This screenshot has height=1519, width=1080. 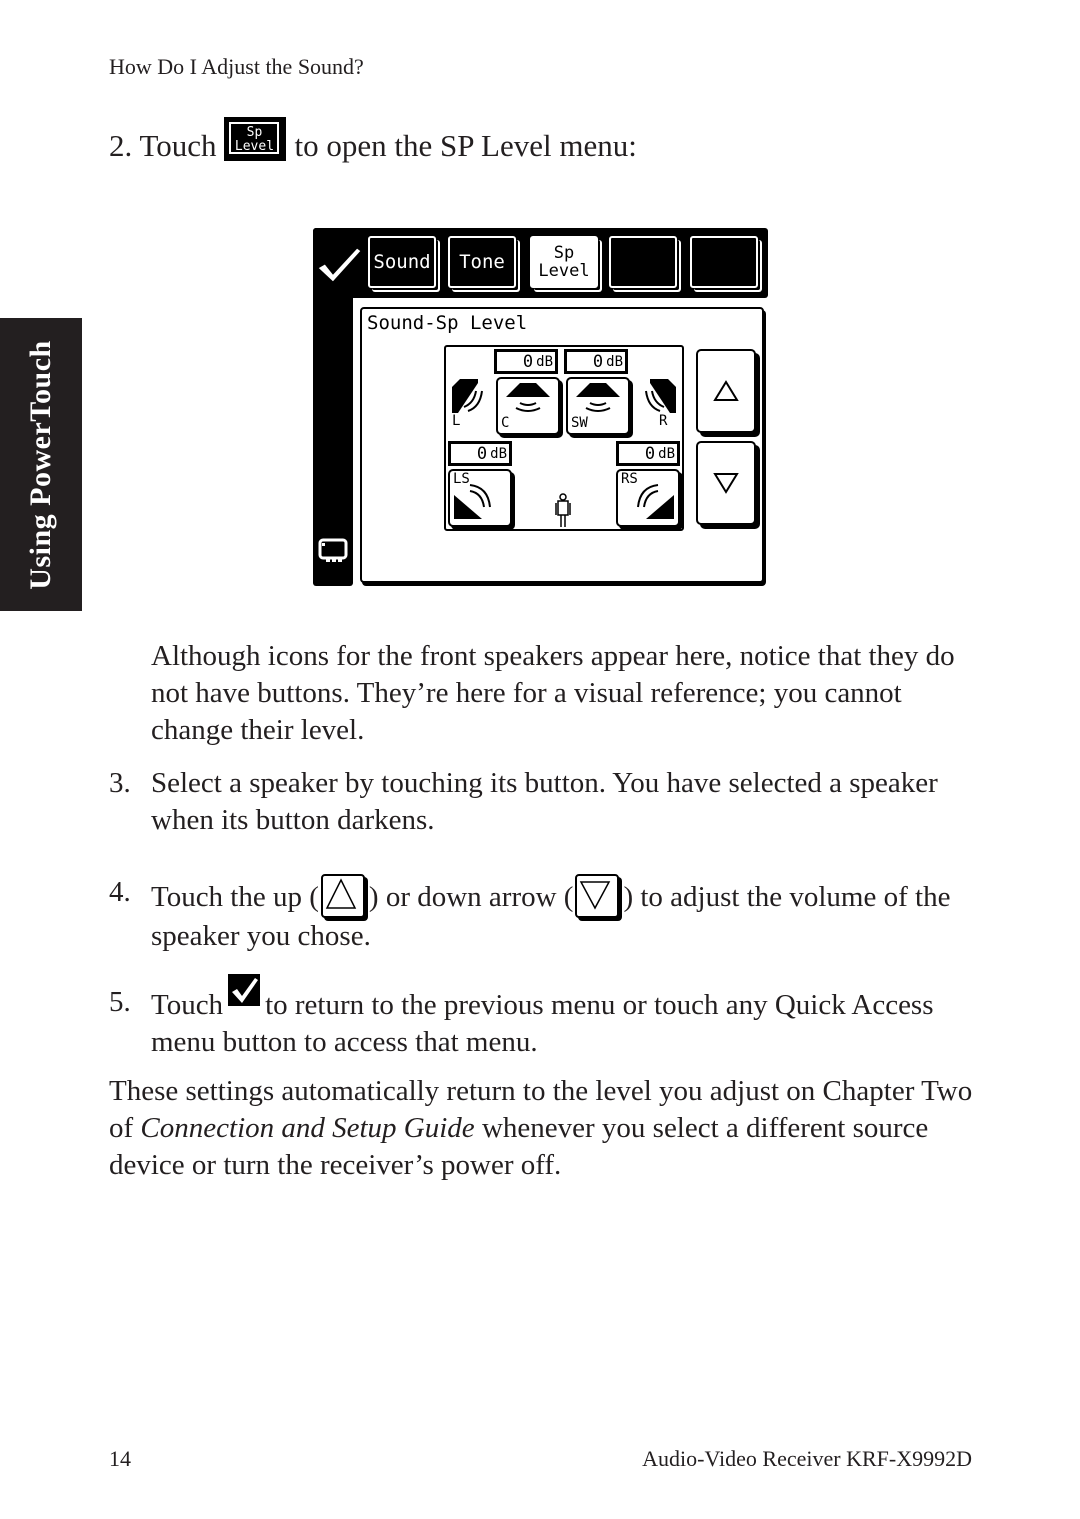 I want to click on tab-tone-label: Tone, so click(x=482, y=262).